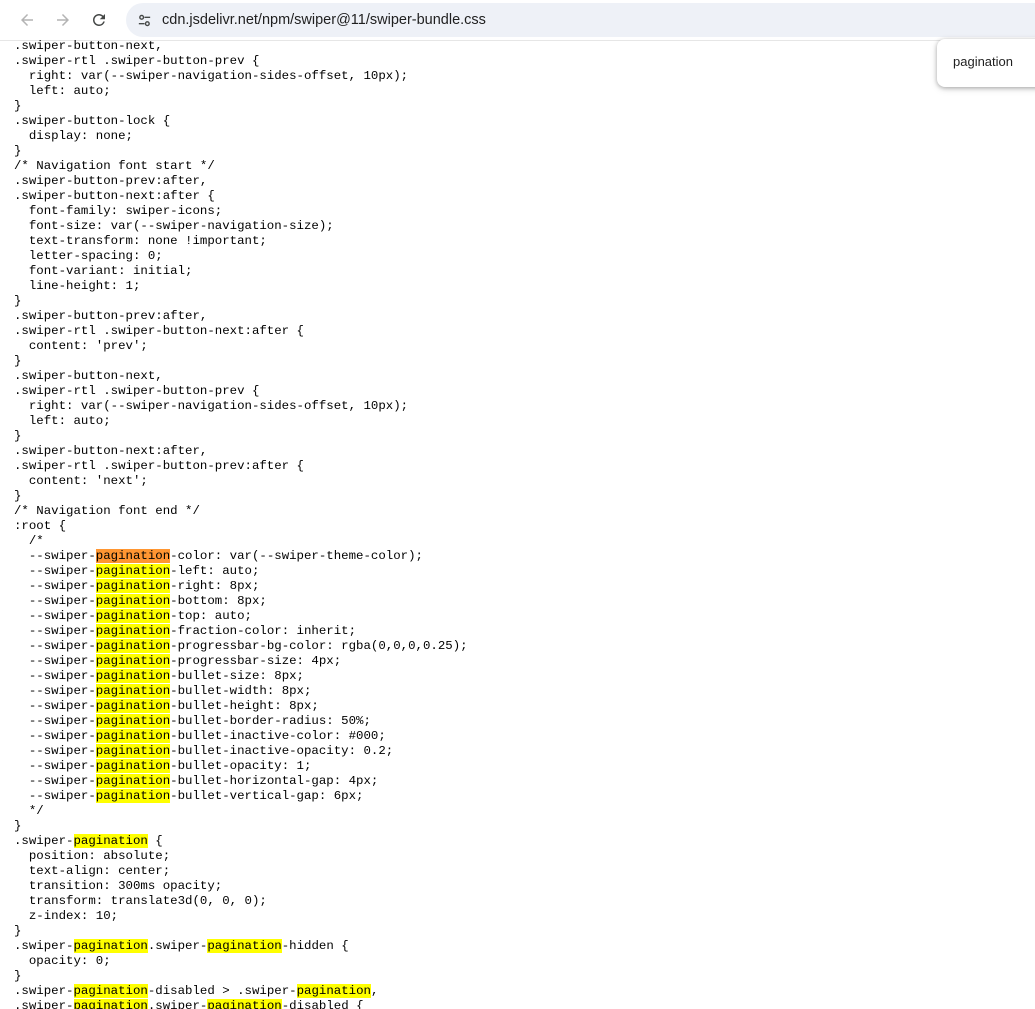 Image resolution: width=1035 pixels, height=1009 pixels. What do you see at coordinates (241, 256) in the screenshot?
I see `code-line: letter-spacing: 0;` at bounding box center [241, 256].